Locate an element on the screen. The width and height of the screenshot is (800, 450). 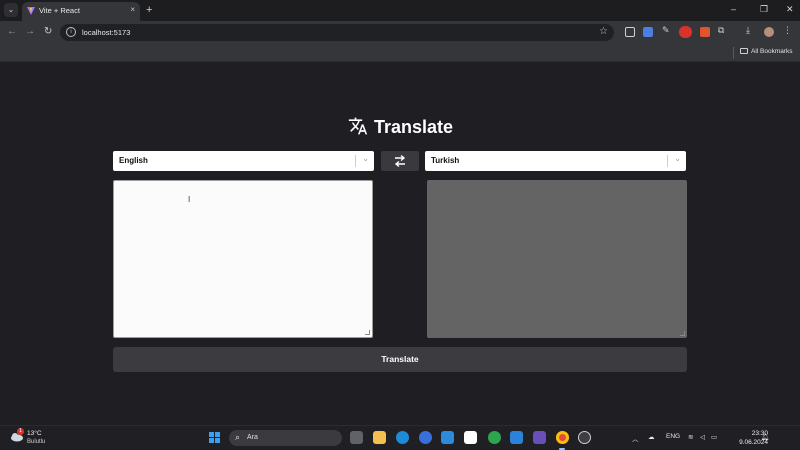
task-view-icon is located at coordinates (356, 437).